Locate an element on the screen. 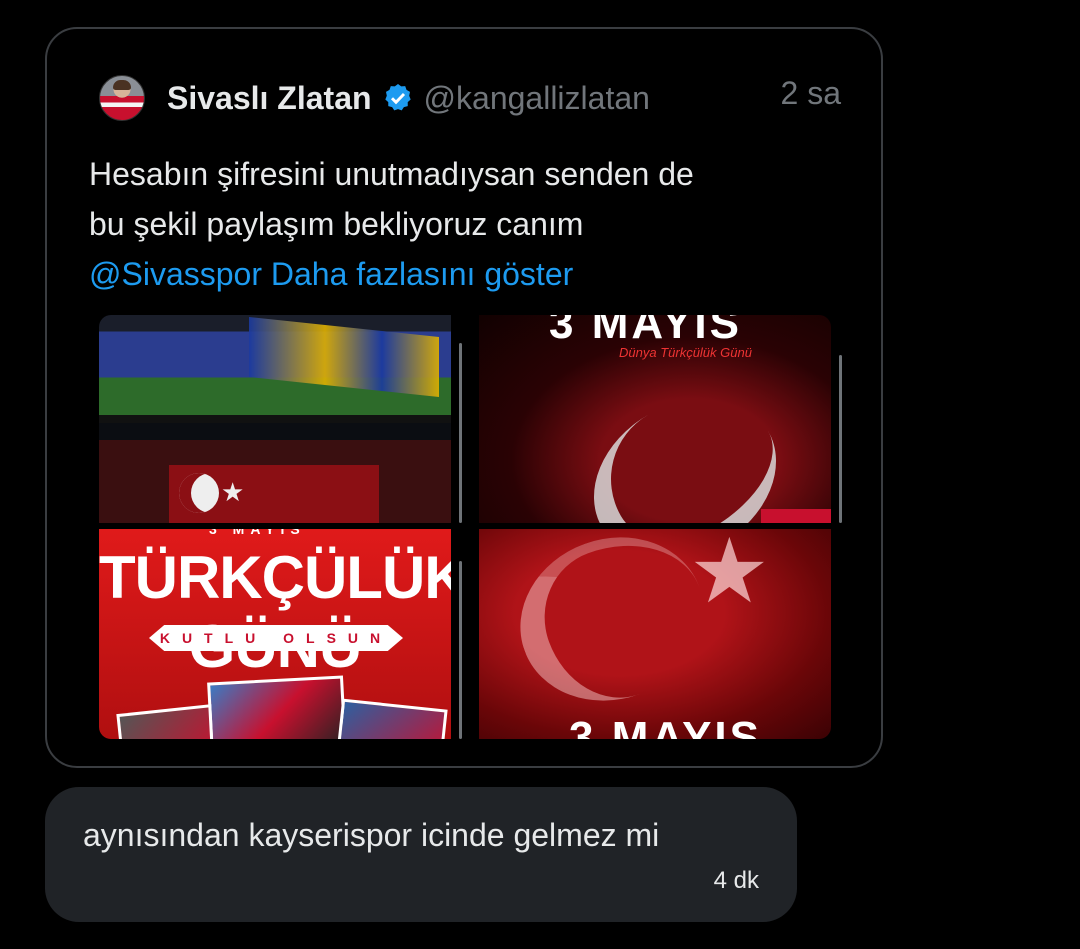 The width and height of the screenshot is (1080, 949). poster-title: TÜRKÇÜLÜK GÜNÜ is located at coordinates (275, 612).